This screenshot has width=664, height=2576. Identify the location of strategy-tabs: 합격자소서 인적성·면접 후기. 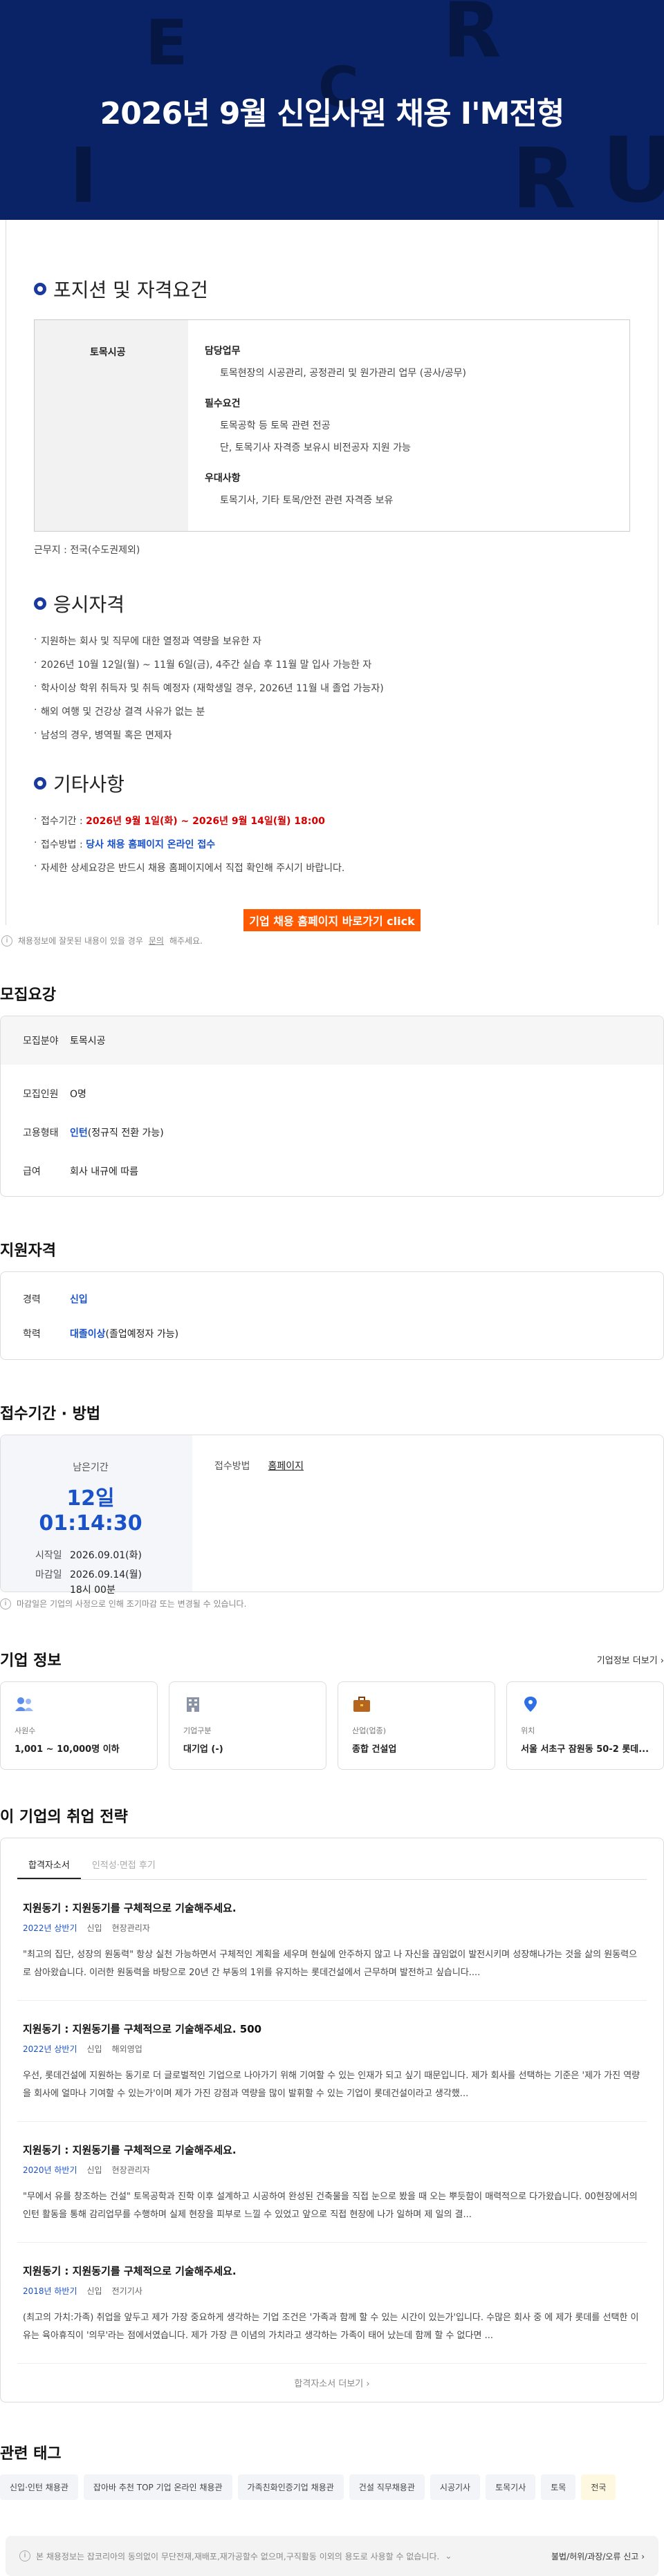
(332, 1865).